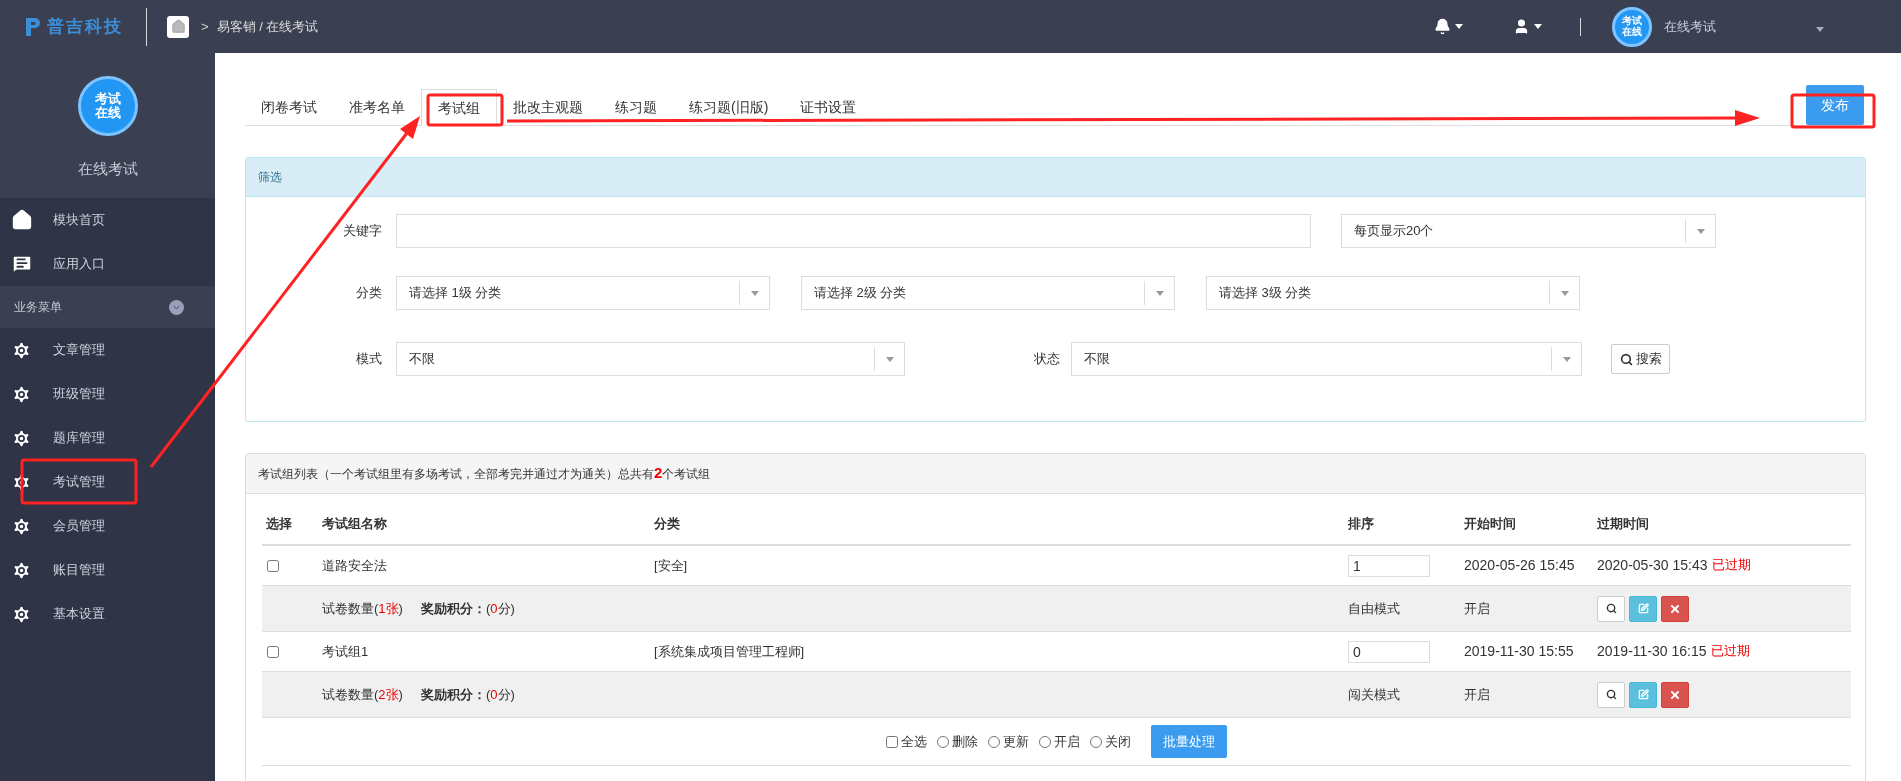 The image size is (1901, 781). Describe the element at coordinates (1528, 231) in the screenshot. I see `select-field: 每页显示20个` at that location.